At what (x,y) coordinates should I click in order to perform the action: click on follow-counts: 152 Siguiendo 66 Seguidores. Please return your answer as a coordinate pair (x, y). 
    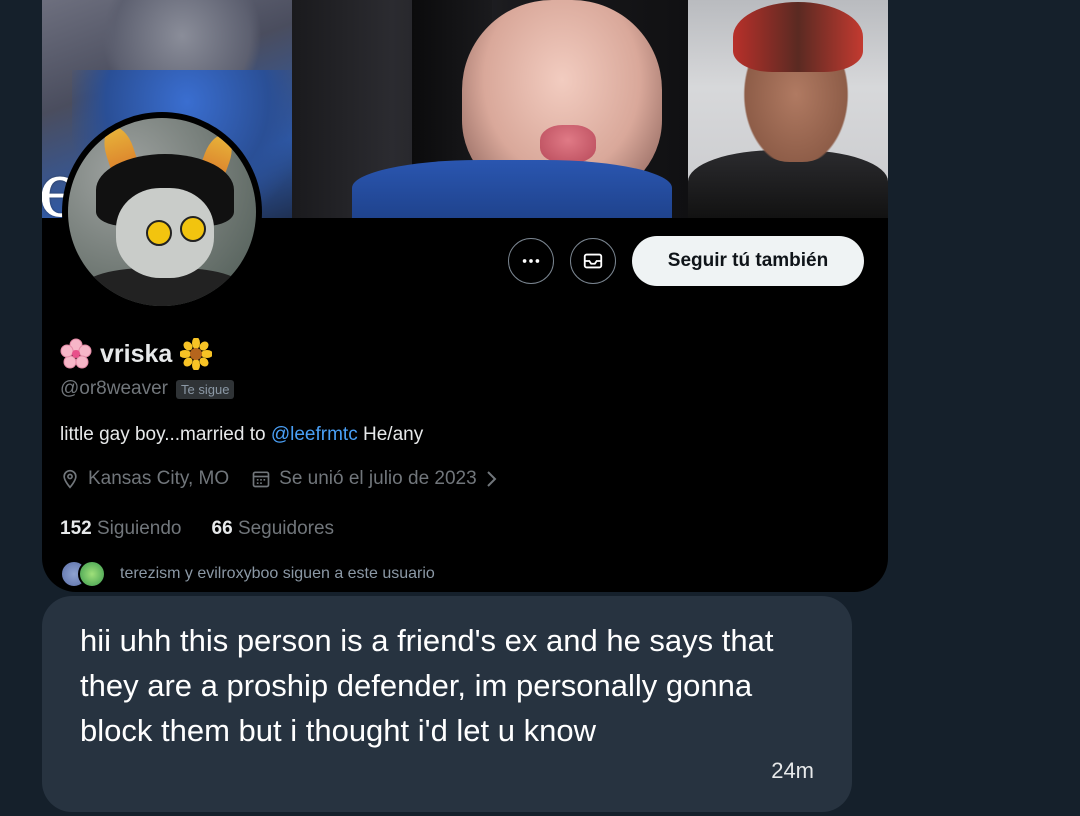
    Looking at the image, I should click on (197, 529).